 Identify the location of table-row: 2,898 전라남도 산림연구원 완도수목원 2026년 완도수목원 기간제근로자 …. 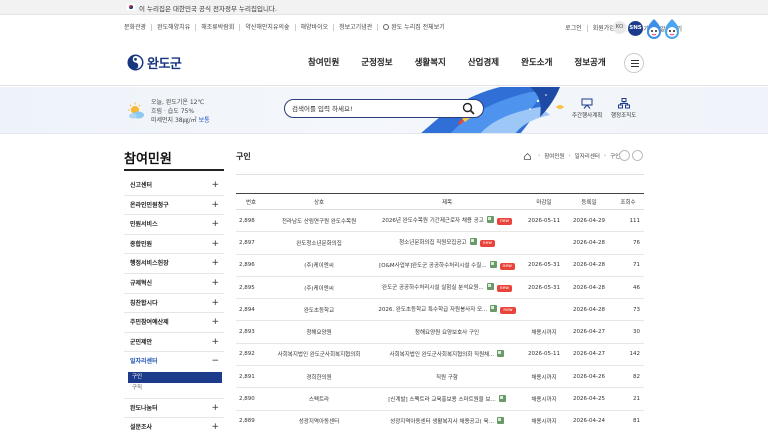
(440, 221).